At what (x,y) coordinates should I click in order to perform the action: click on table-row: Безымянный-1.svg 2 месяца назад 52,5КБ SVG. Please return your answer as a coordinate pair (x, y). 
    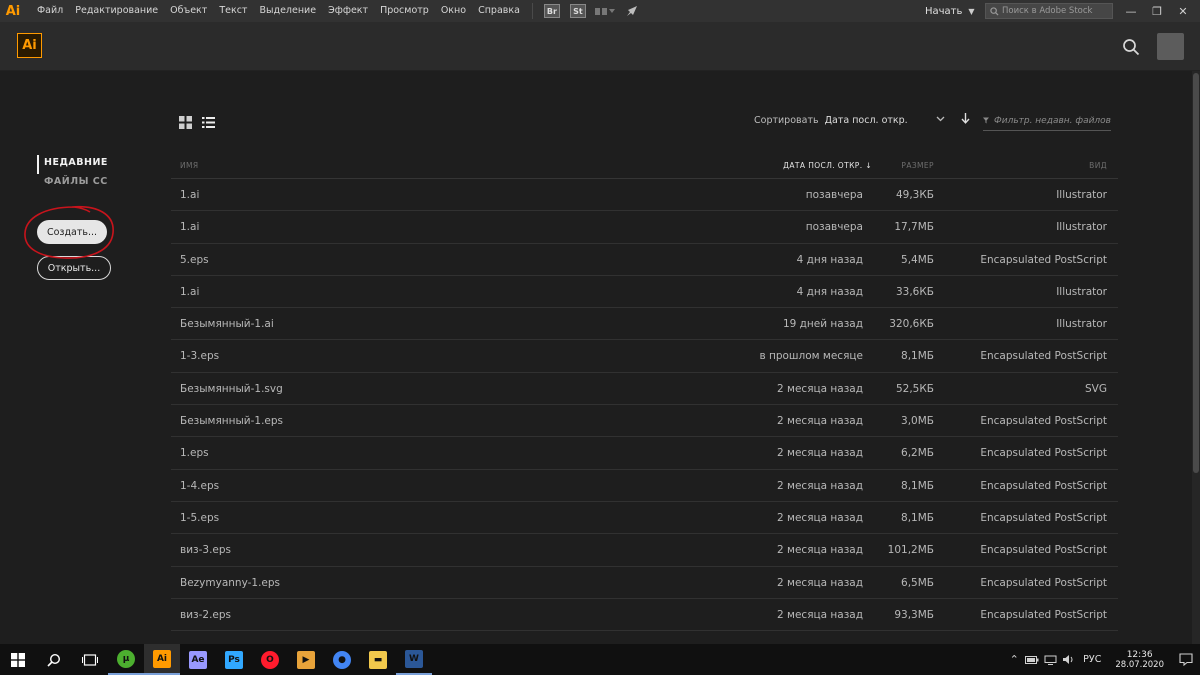
    Looking at the image, I should click on (644, 389).